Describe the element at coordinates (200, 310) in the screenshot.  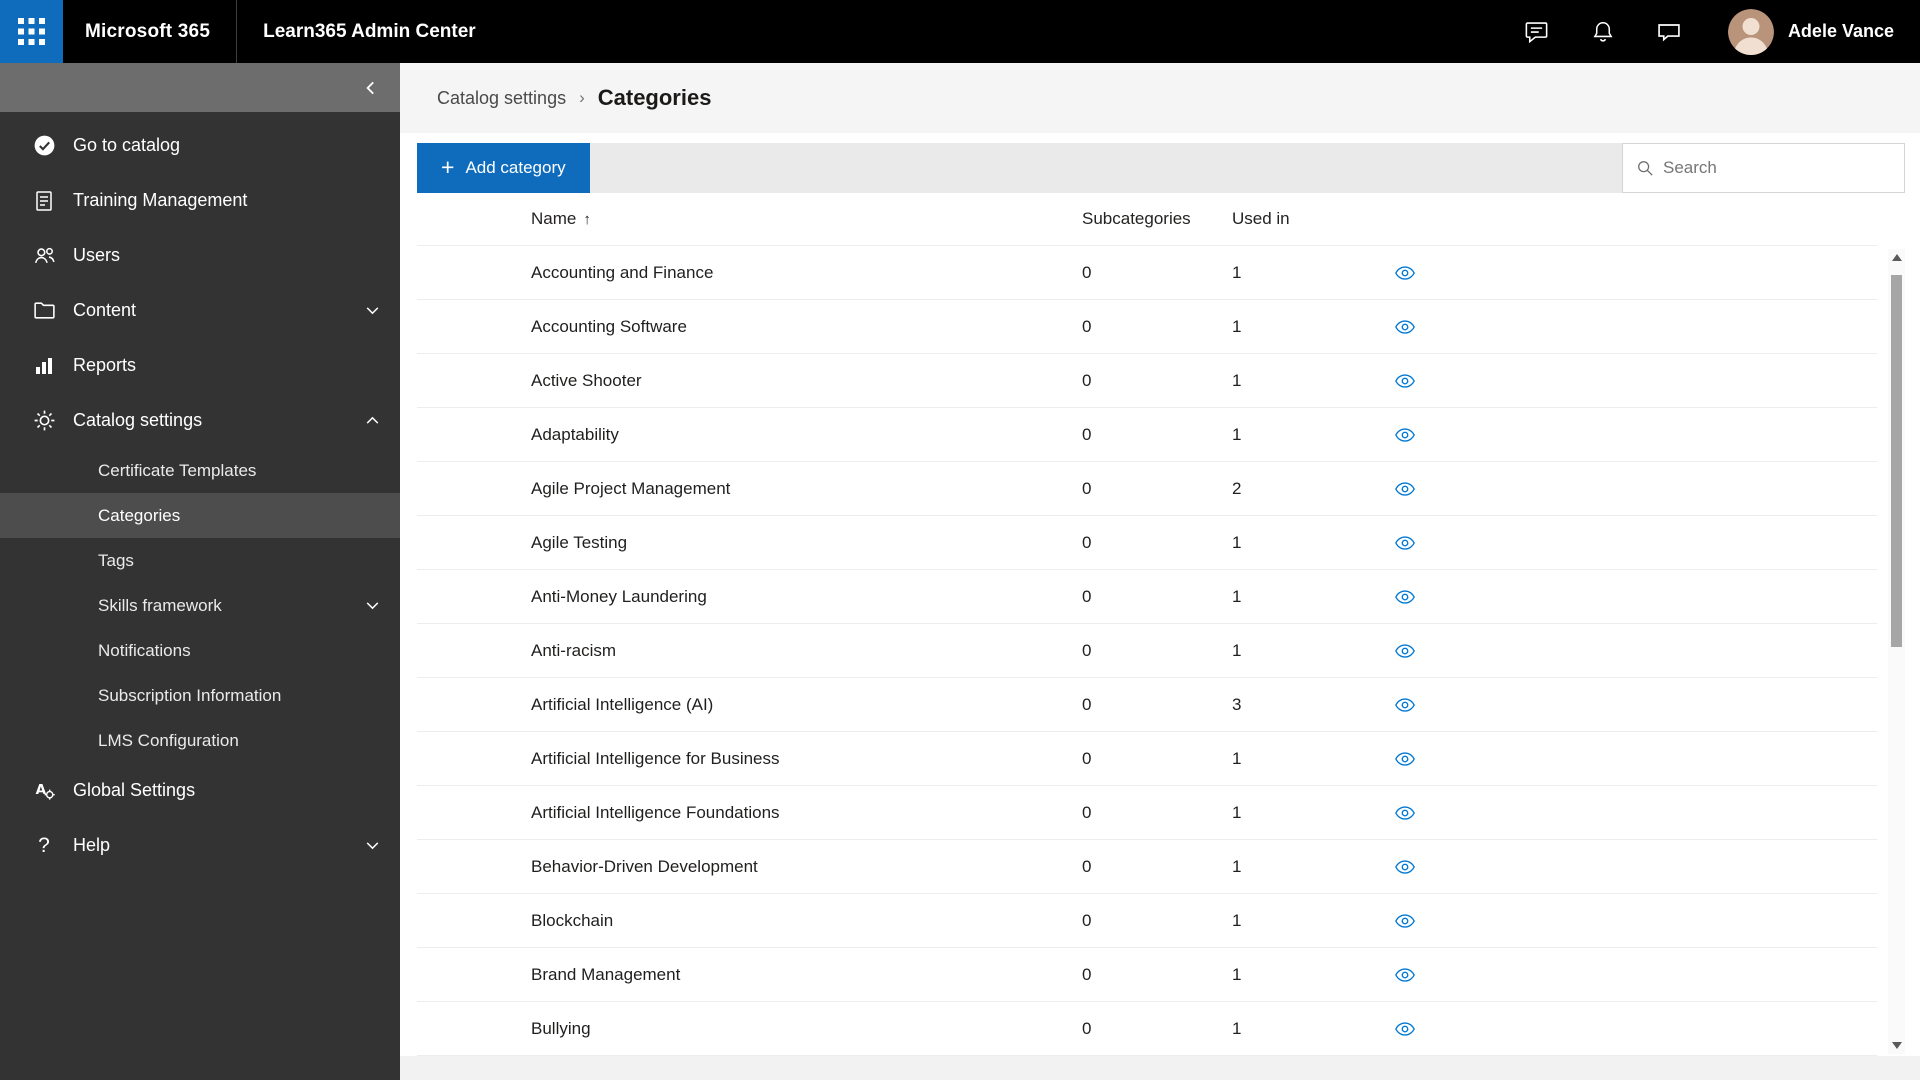
I see `sidebar-item-content: Content` at that location.